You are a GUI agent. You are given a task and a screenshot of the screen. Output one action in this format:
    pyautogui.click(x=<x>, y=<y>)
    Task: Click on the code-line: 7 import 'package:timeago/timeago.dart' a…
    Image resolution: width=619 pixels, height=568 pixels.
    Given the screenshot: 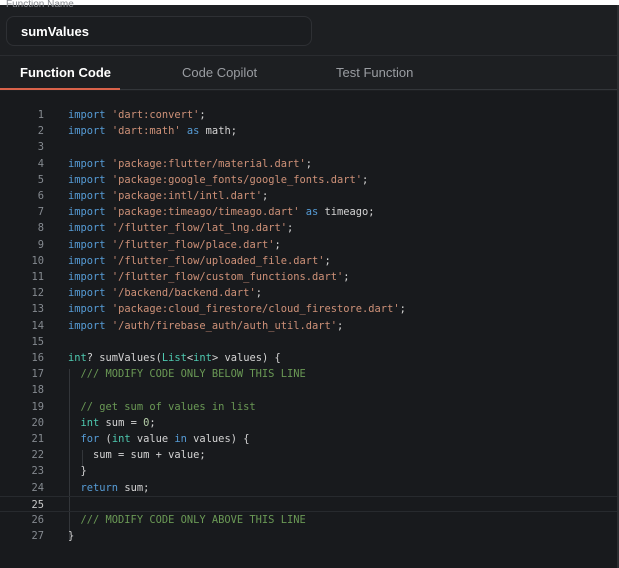 What is the action you would take?
    pyautogui.click(x=308, y=212)
    